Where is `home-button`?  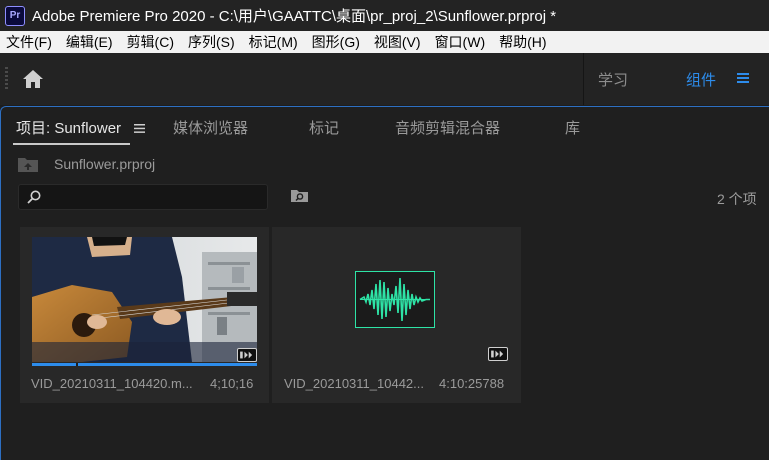 home-button is located at coordinates (33, 79).